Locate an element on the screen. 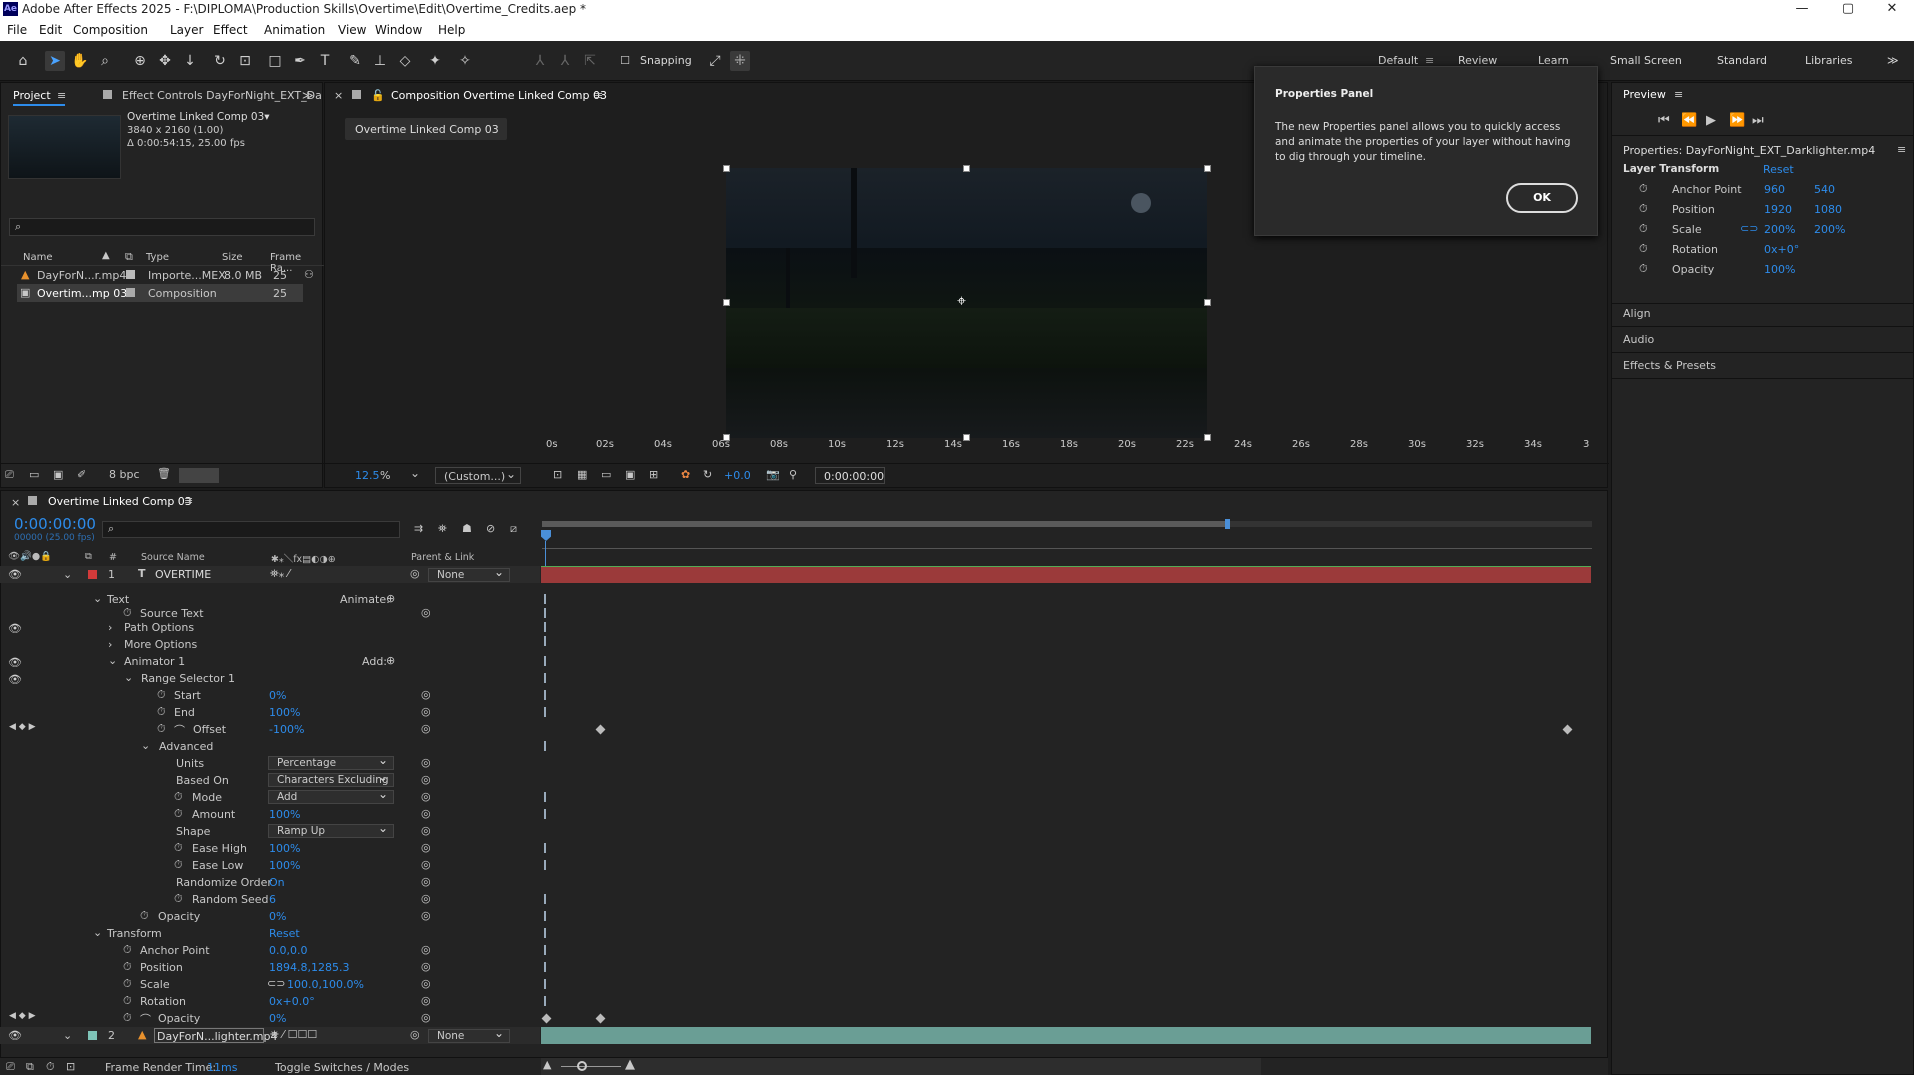 This screenshot has width=1914, height=1075. dolly-tool-icon: ↓ is located at coordinates (190, 61).